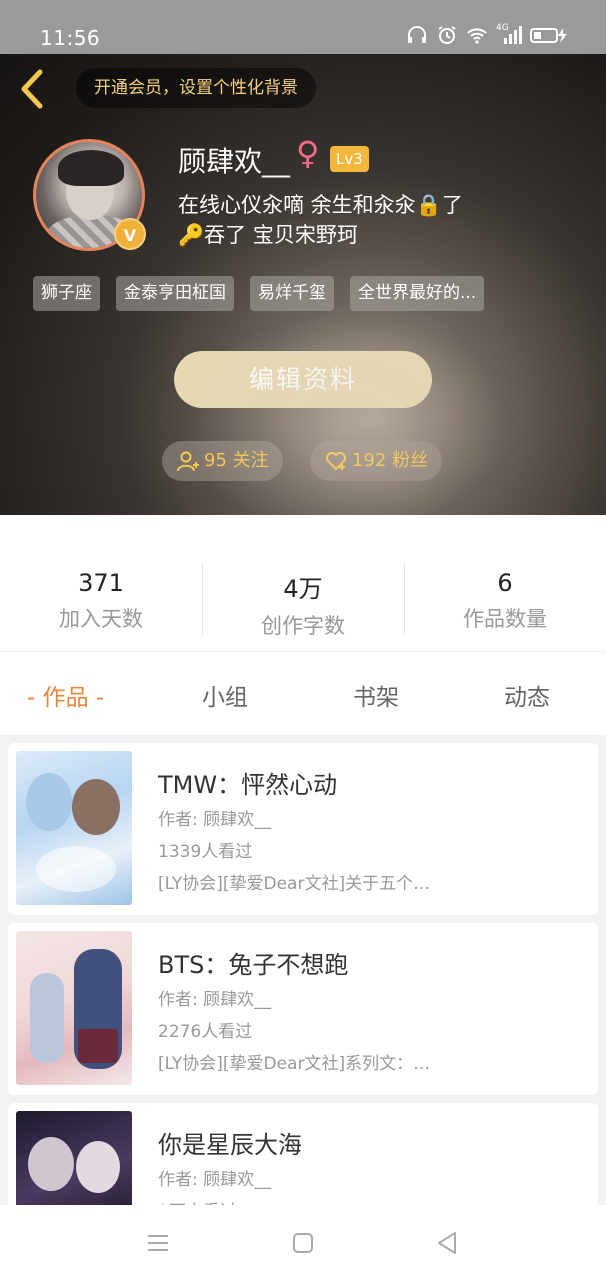 The image size is (606, 1280). Describe the element at coordinates (230, 1145) in the screenshot. I see `book-title: 你是星辰大海` at that location.